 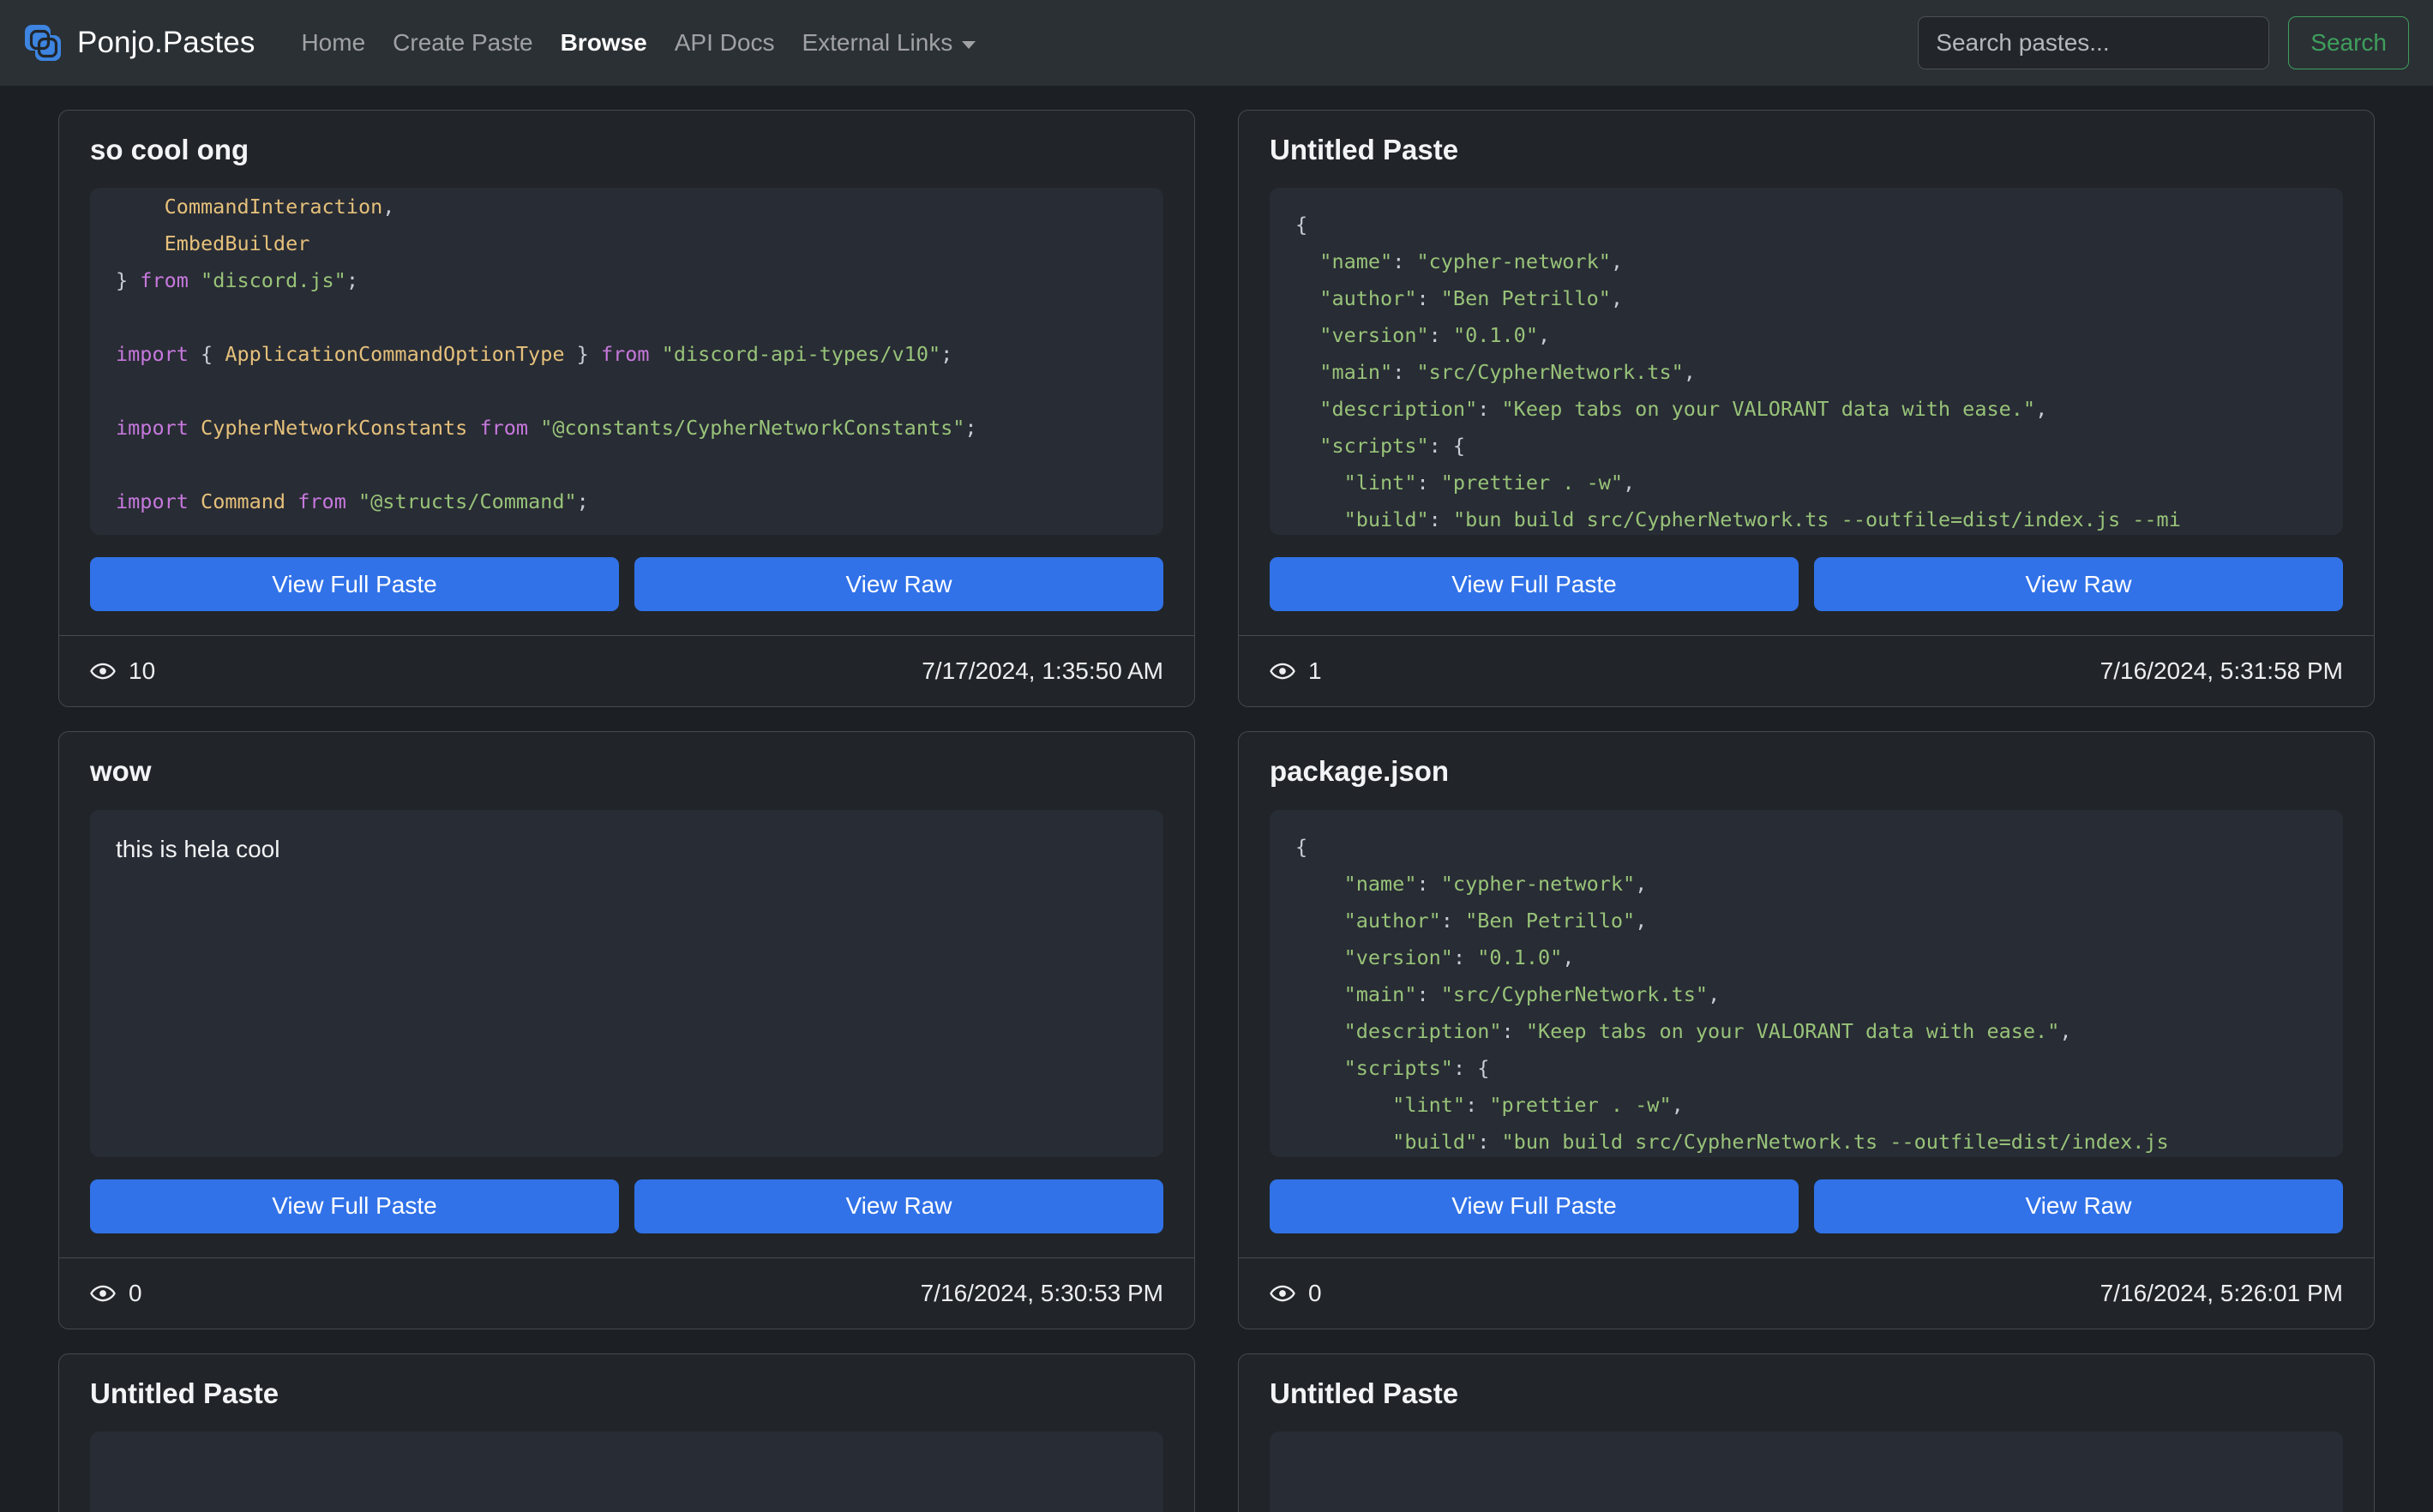 What do you see at coordinates (1042, 671) in the screenshot?
I see `paste-timestamp: 7/17/2024, 1:35:50 AM` at bounding box center [1042, 671].